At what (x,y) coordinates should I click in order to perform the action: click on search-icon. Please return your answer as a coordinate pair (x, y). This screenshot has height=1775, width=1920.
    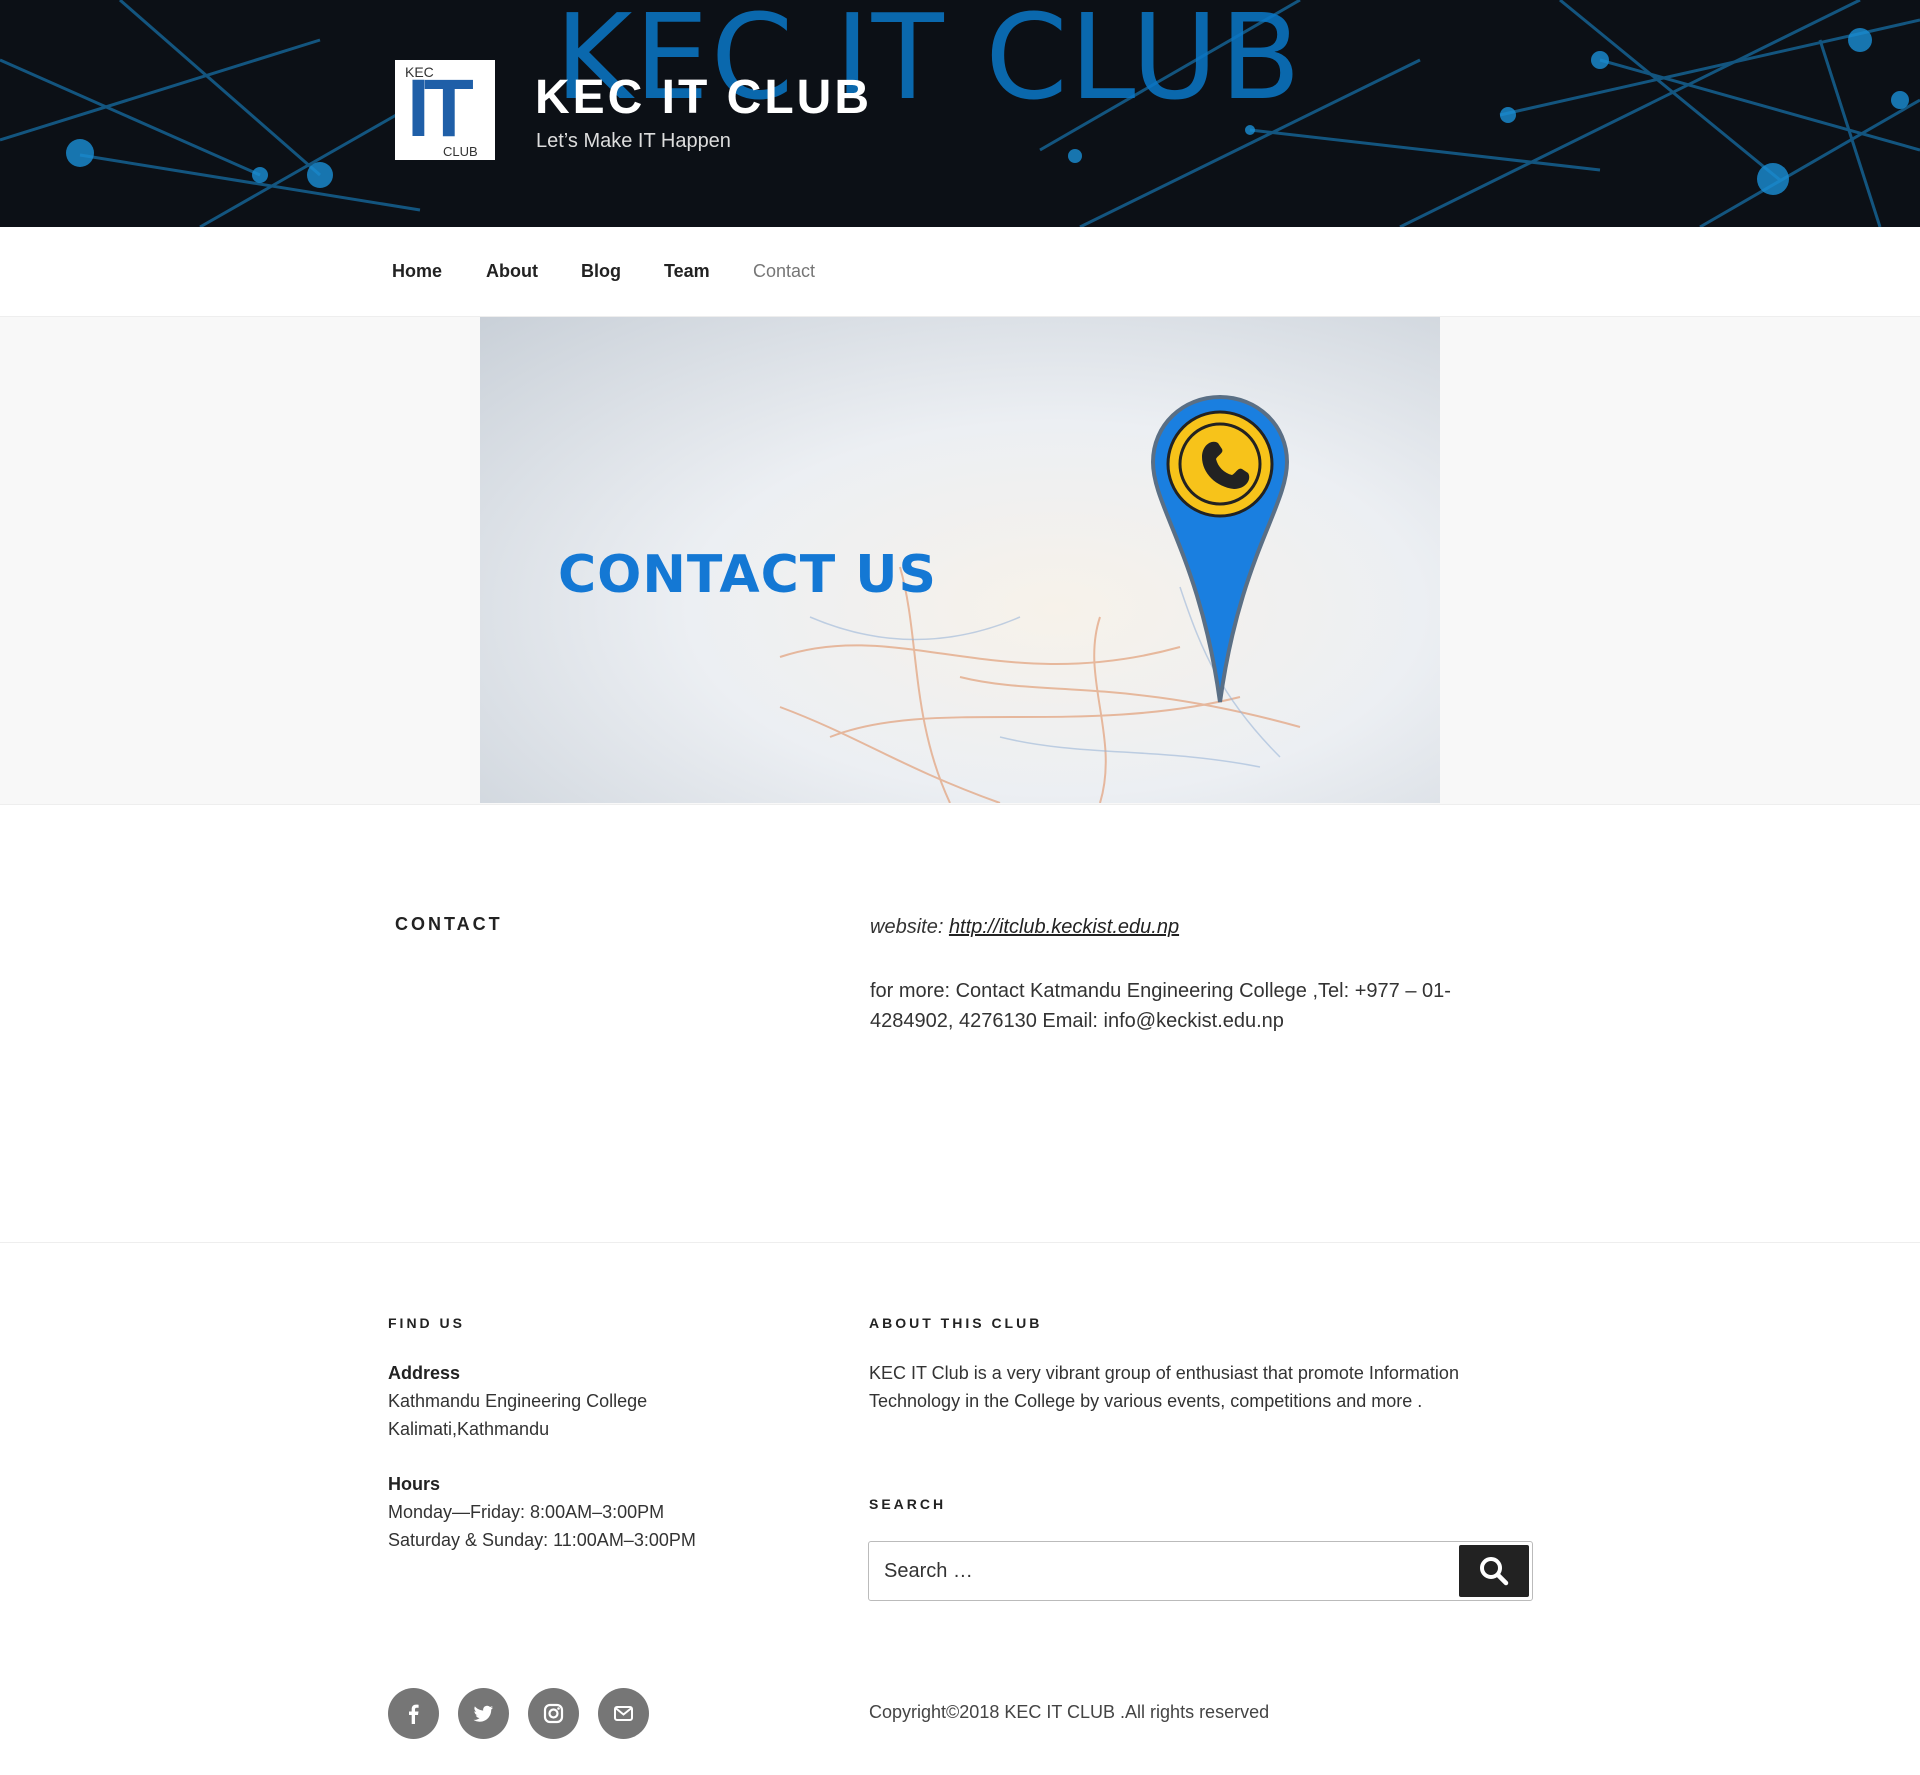
    Looking at the image, I should click on (1494, 1571).